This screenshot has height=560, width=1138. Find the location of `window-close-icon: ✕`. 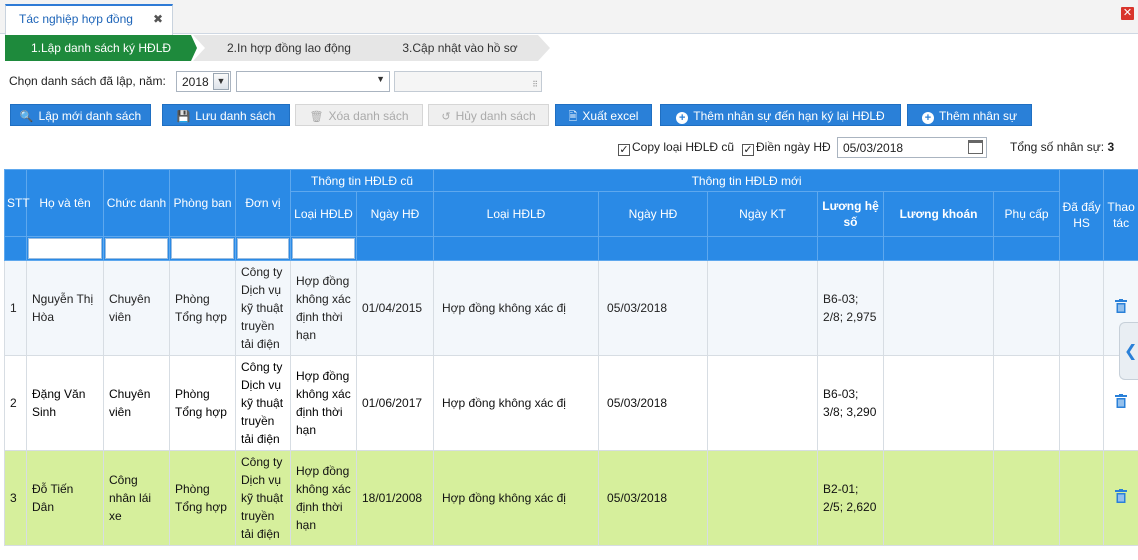

window-close-icon: ✕ is located at coordinates (1127, 13).